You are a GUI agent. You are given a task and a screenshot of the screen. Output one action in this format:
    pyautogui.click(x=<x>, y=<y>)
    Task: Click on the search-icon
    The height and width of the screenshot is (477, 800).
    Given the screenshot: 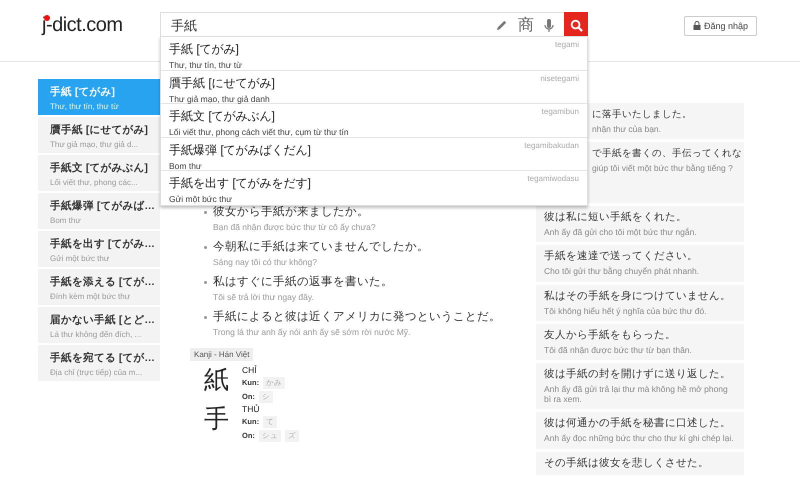 What is the action you would take?
    pyautogui.click(x=576, y=25)
    